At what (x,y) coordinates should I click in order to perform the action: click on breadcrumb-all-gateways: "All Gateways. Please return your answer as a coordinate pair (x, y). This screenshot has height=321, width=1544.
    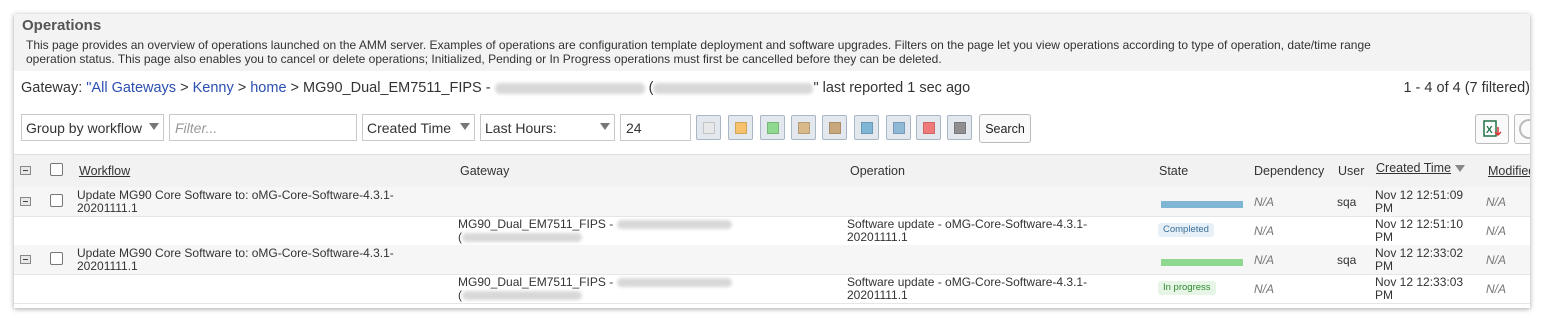
    Looking at the image, I should click on (131, 88).